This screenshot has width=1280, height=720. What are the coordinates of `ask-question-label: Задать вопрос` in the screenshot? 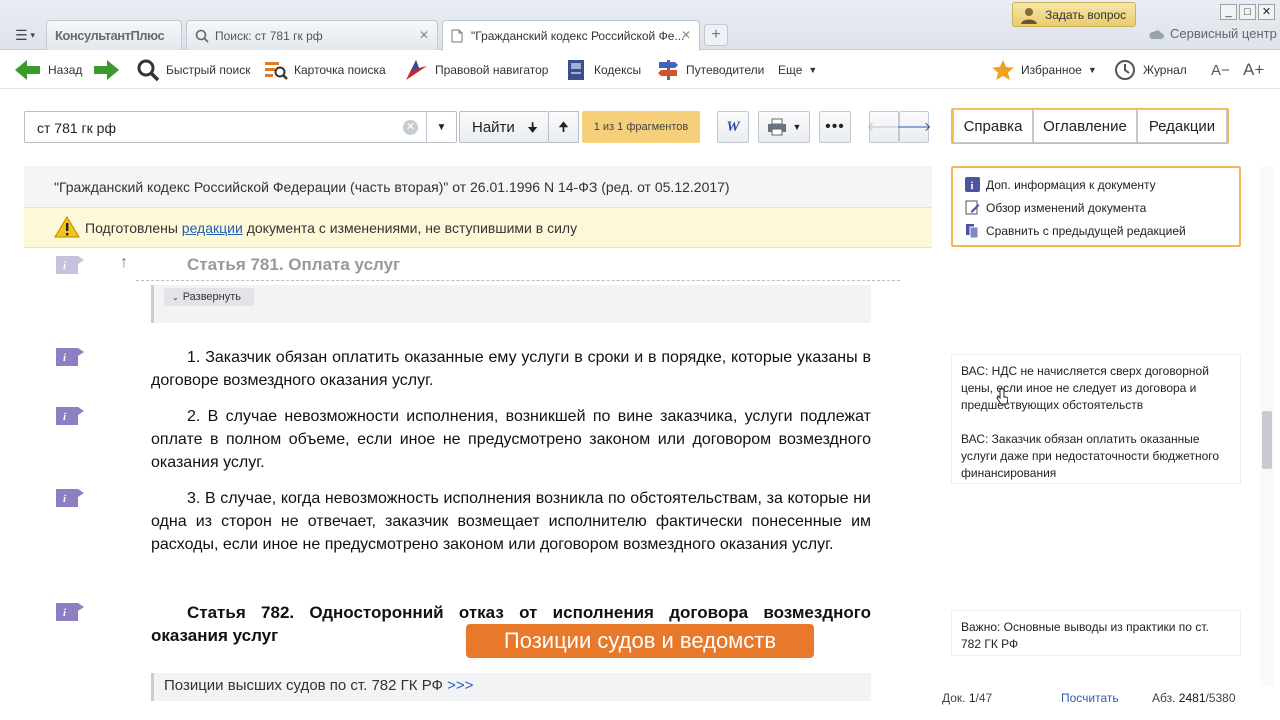 It's located at (1086, 14).